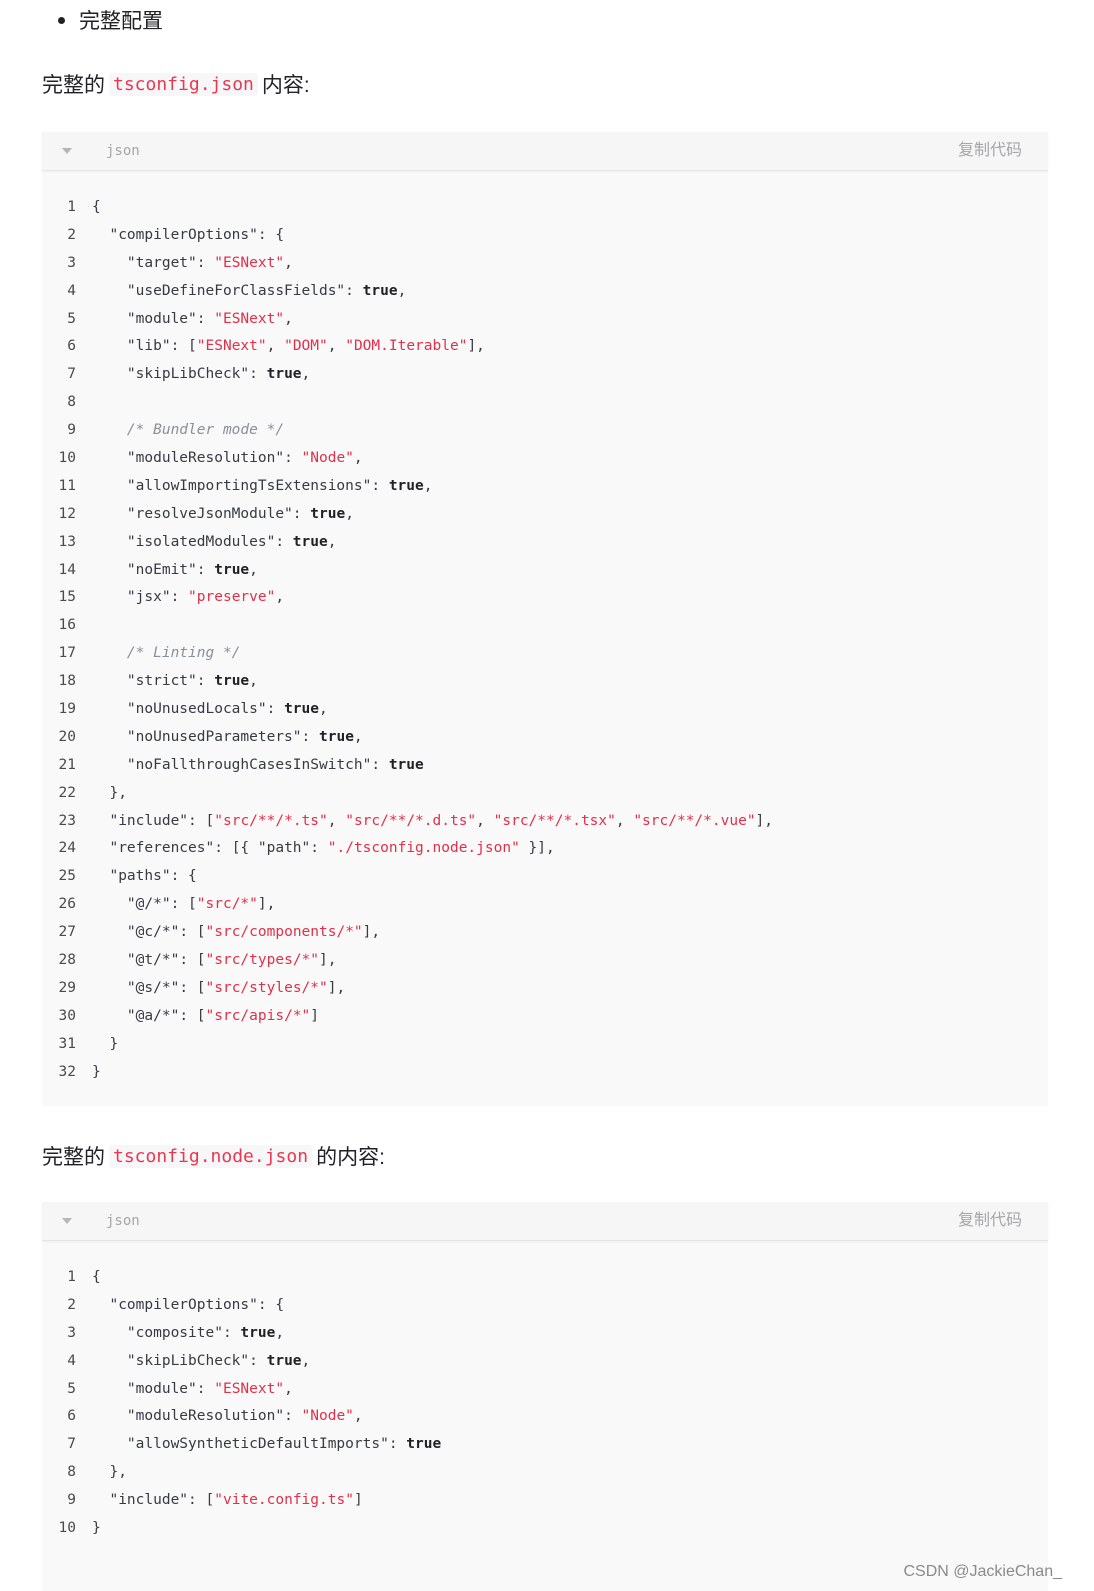  I want to click on code-punctuation: {, so click(96, 206).